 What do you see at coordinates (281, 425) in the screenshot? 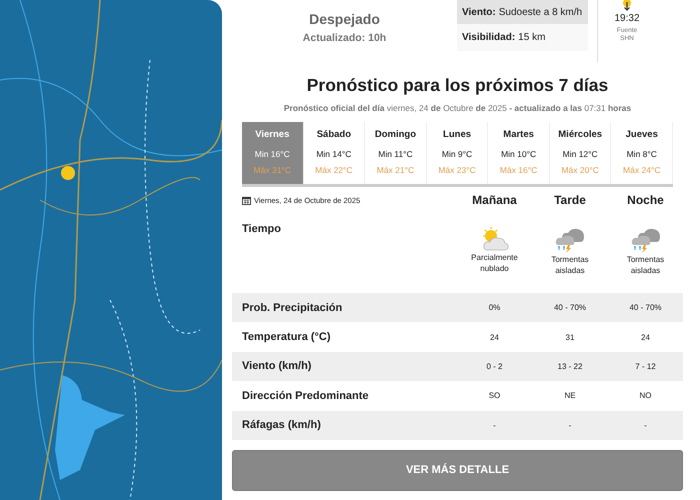
I see `row-label: Ráfagas (km/h)` at bounding box center [281, 425].